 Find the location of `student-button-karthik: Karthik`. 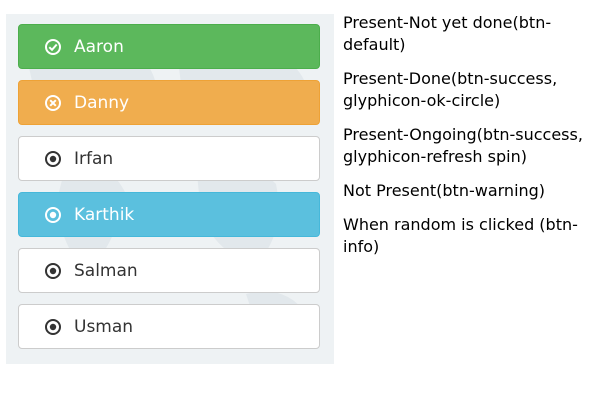

student-button-karthik: Karthik is located at coordinates (169, 214).